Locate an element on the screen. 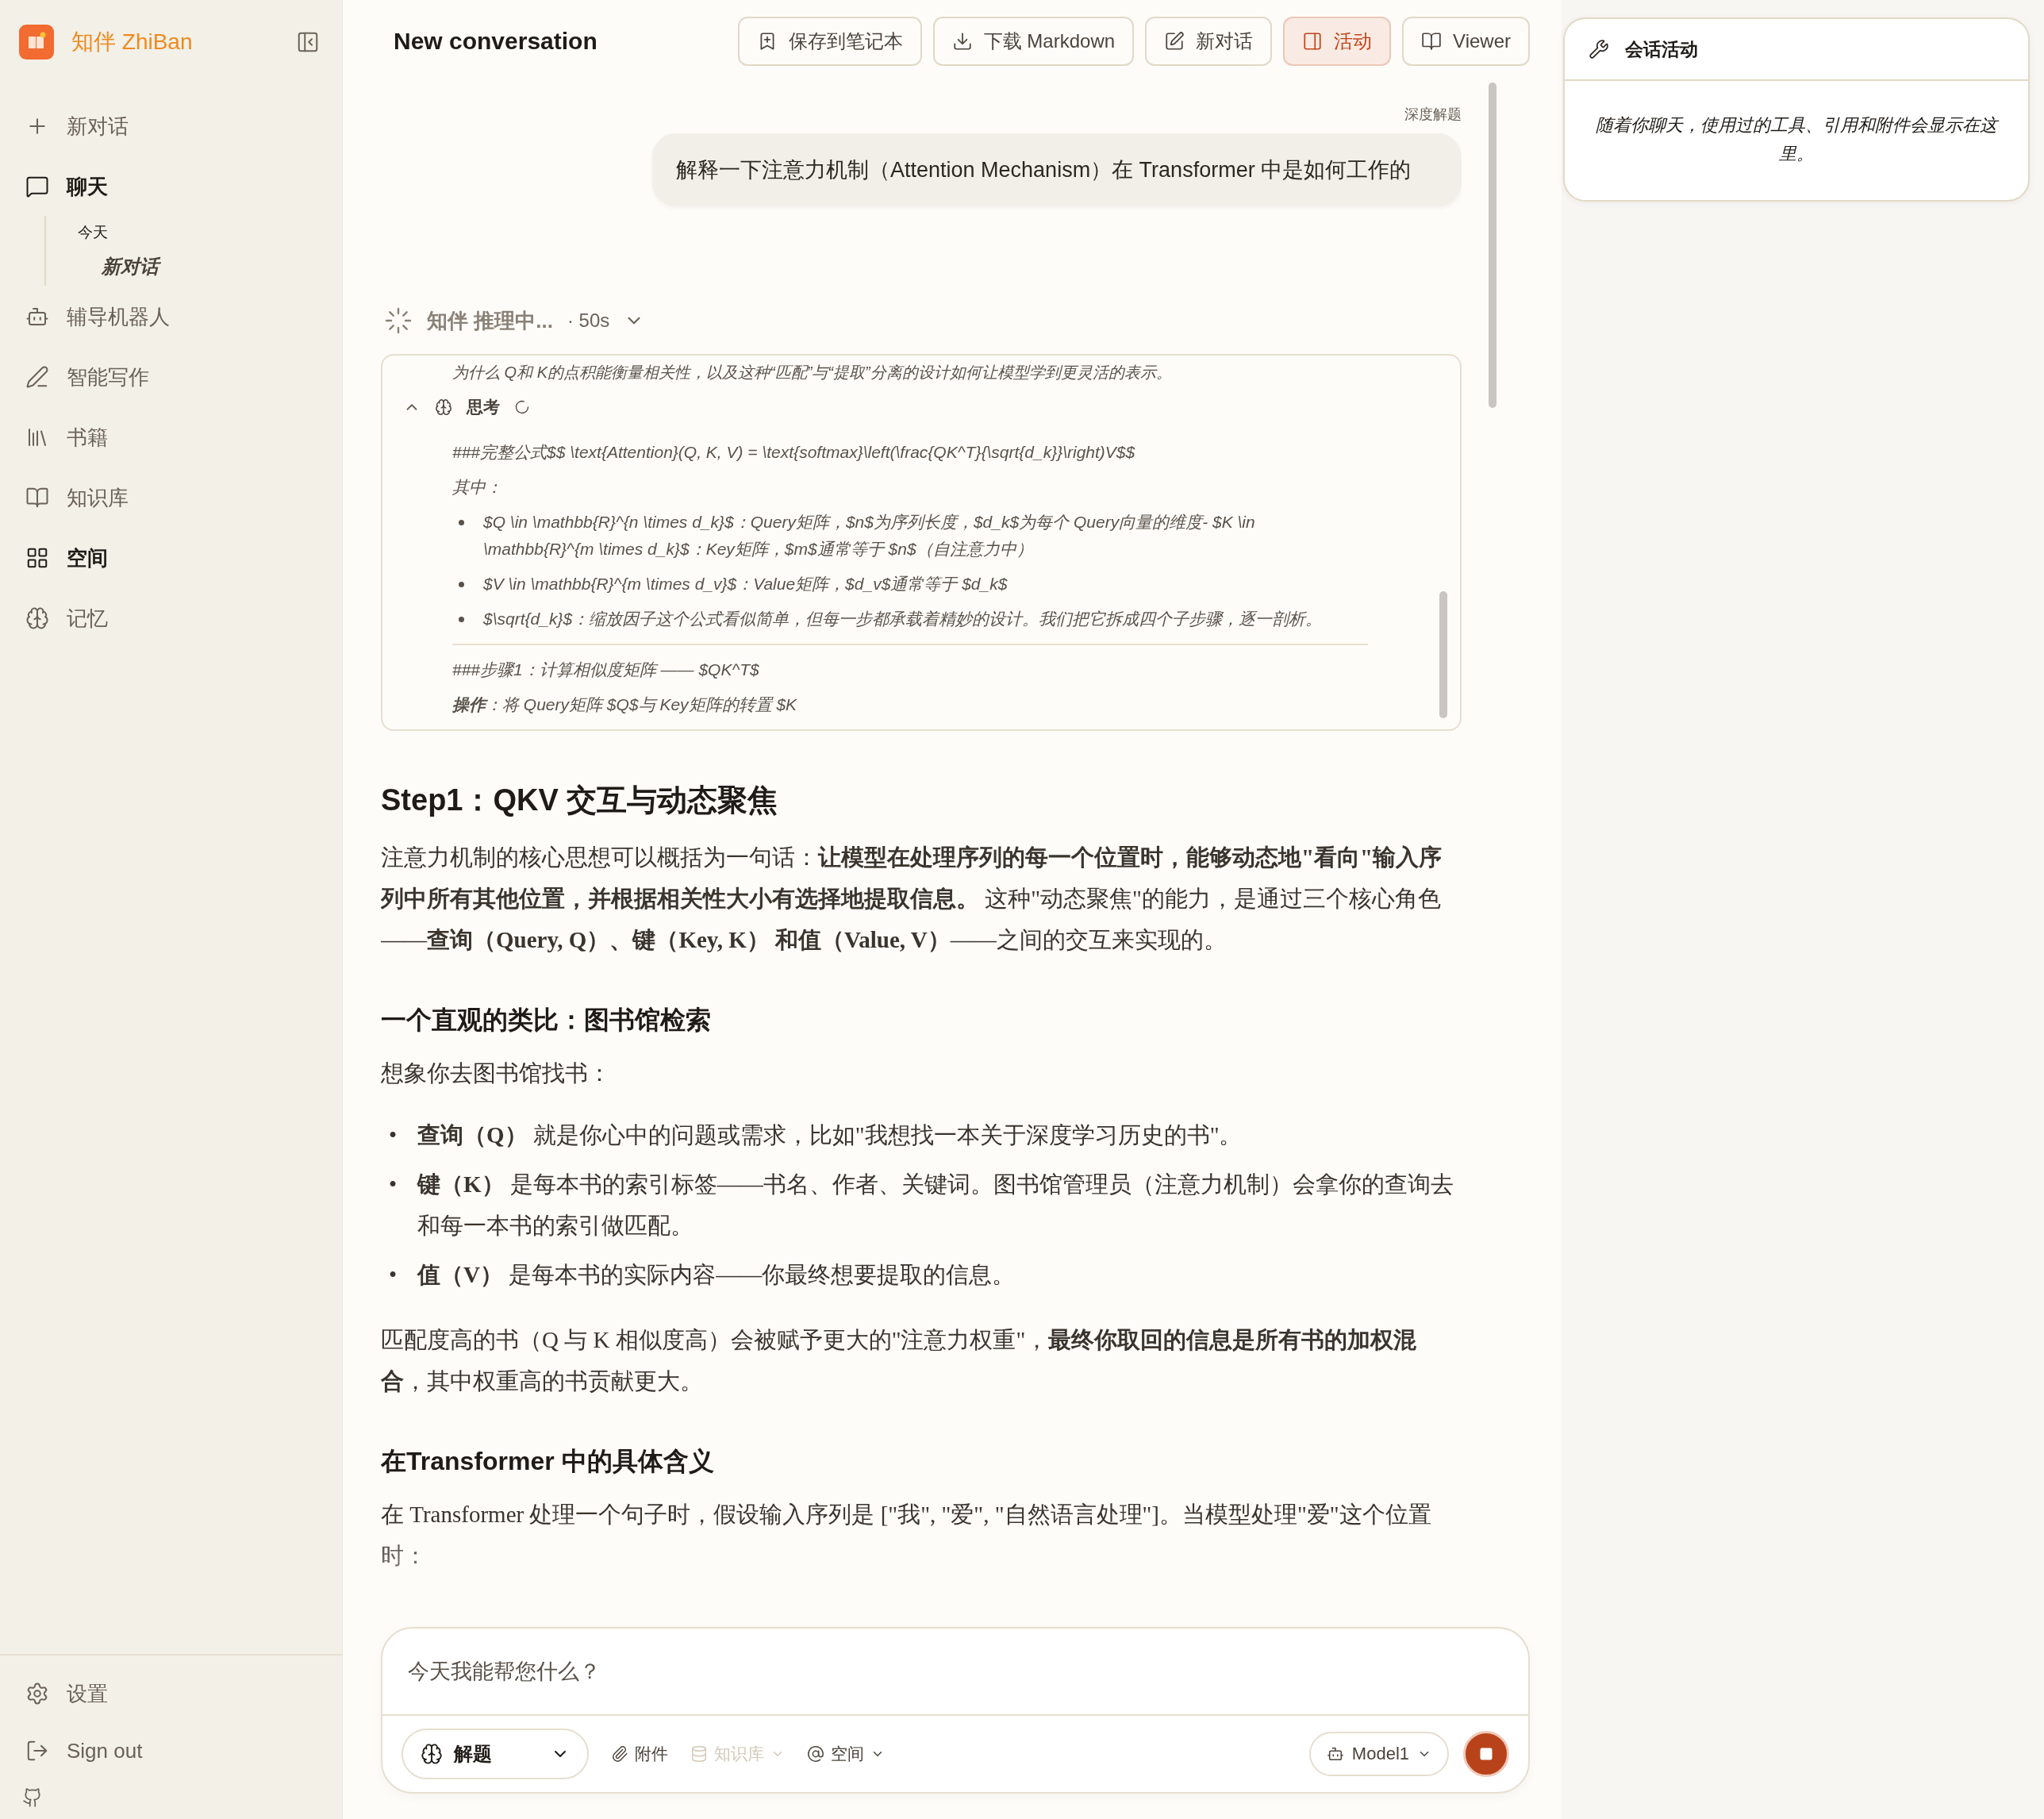 The image size is (2044, 1819). subsection-heading: 在Transformer 中的具体含义 is located at coordinates (548, 1461).